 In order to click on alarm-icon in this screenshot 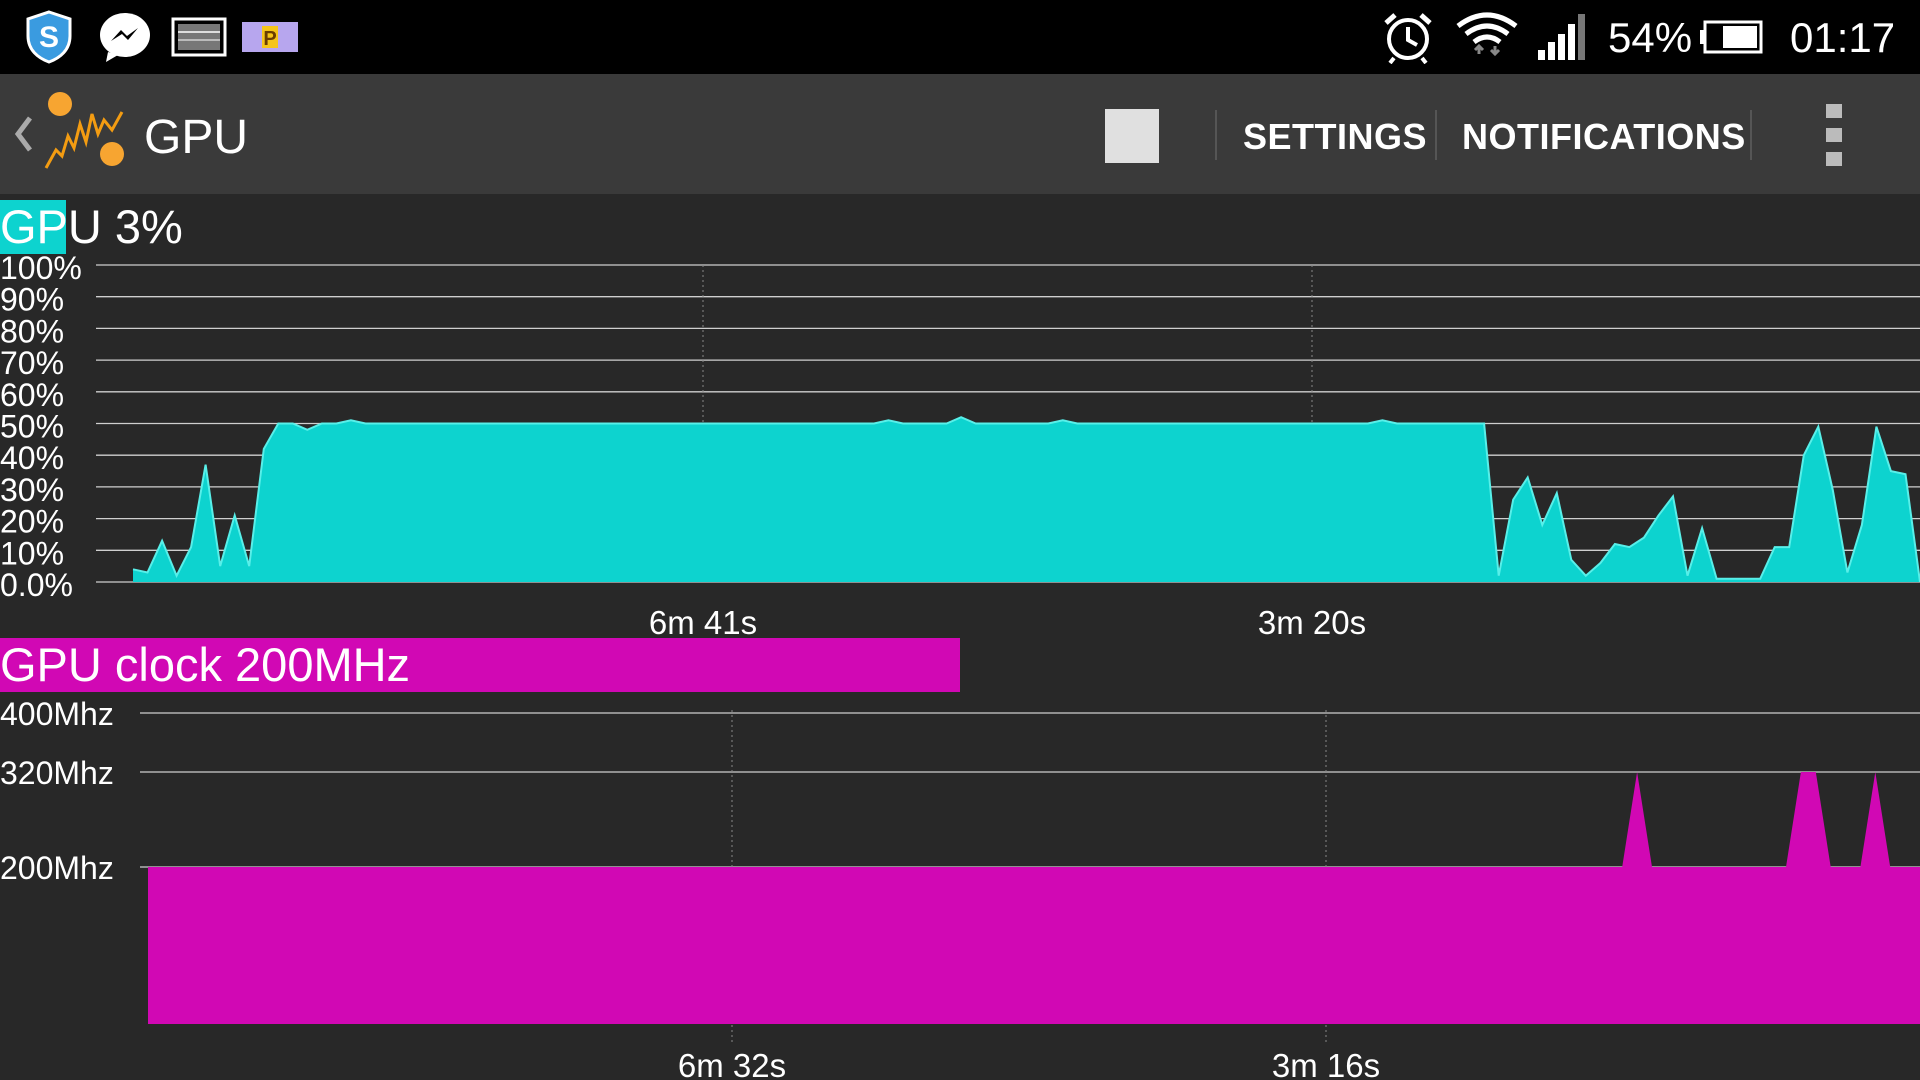, I will do `click(1408, 38)`.